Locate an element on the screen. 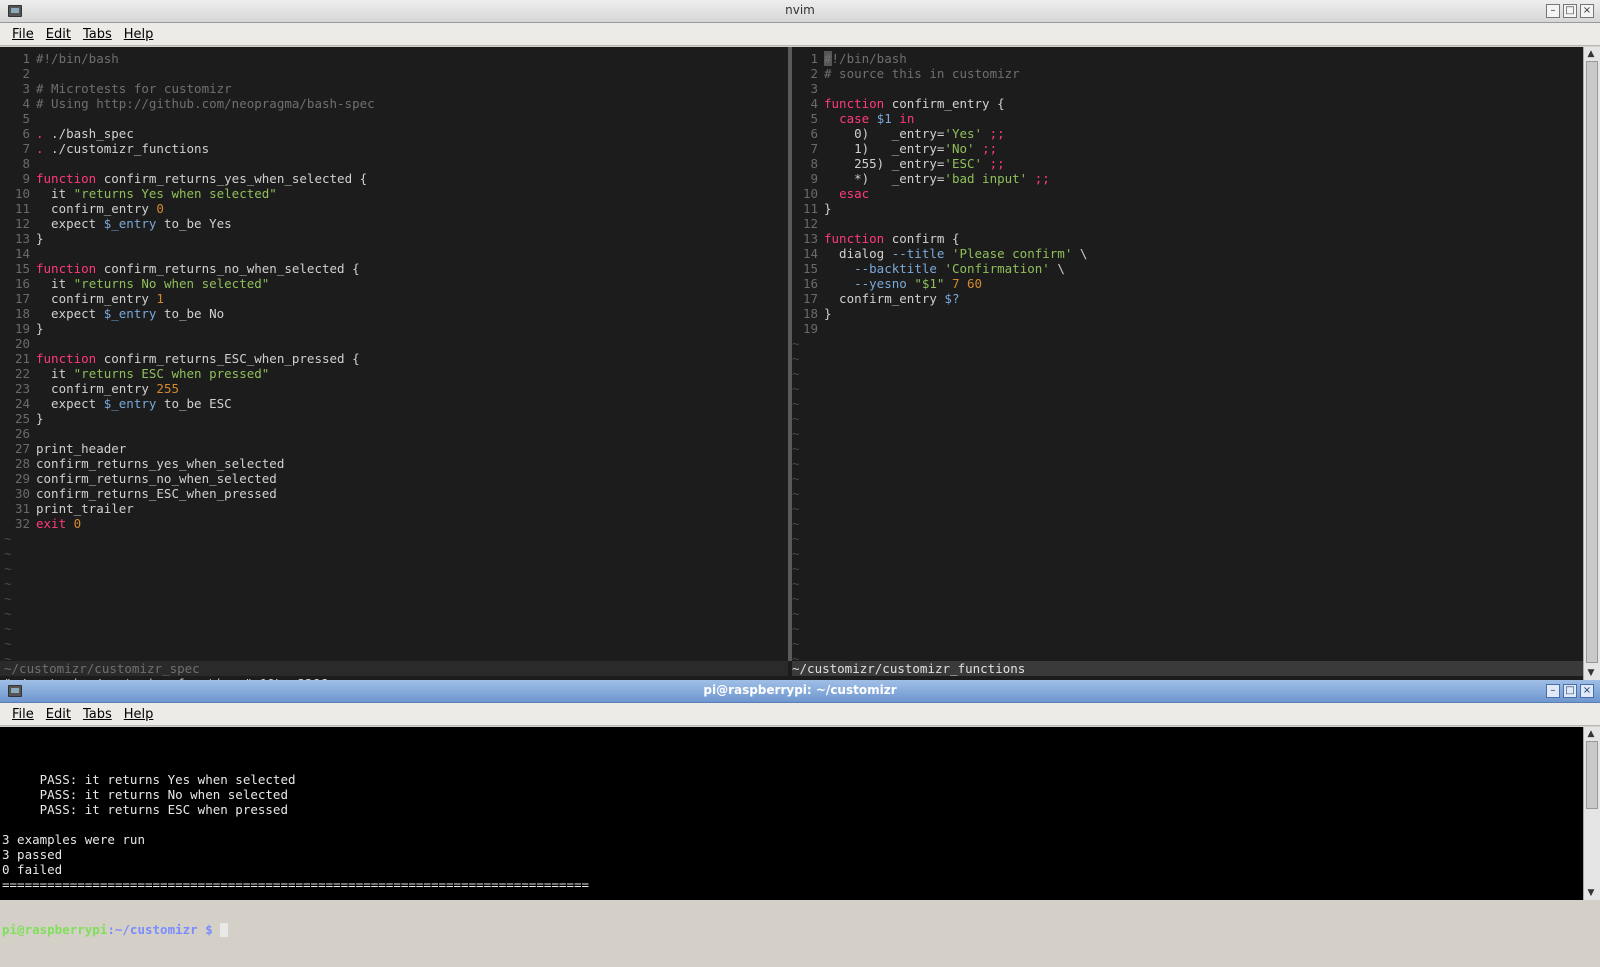 The width and height of the screenshot is (1600, 967). right-pane-line: 17 confirm_entry $? is located at coordinates (1187, 298).